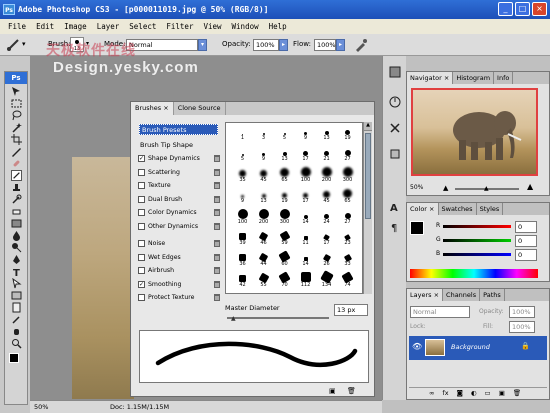 The width and height of the screenshot is (550, 413). I want to click on brush-preset-cell: 33, so click(347, 260).